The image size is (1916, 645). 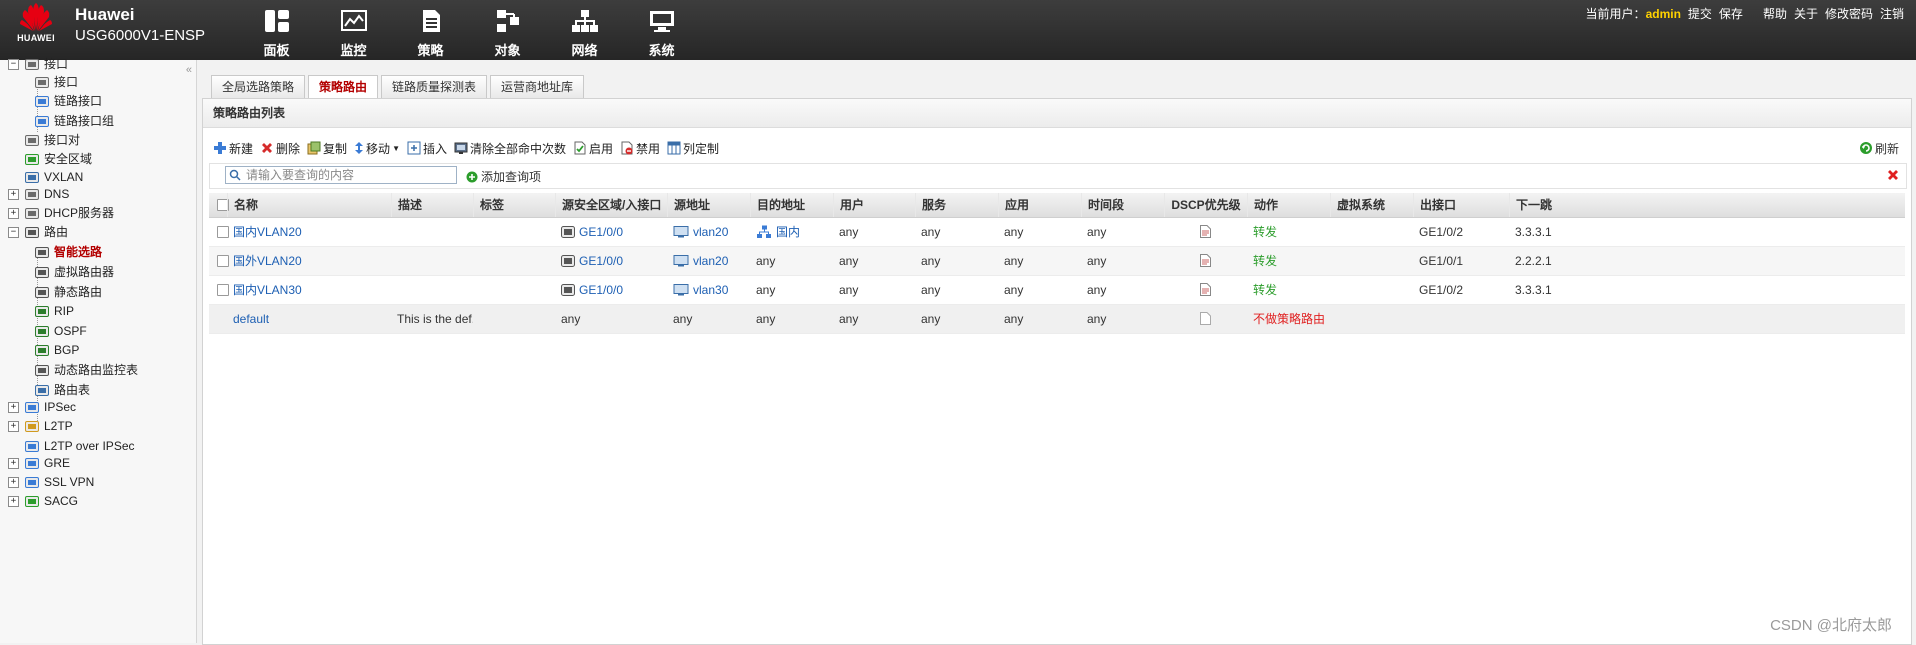 What do you see at coordinates (140, 35) in the screenshot?
I see `device-name: USG6000V1-ENSP` at bounding box center [140, 35].